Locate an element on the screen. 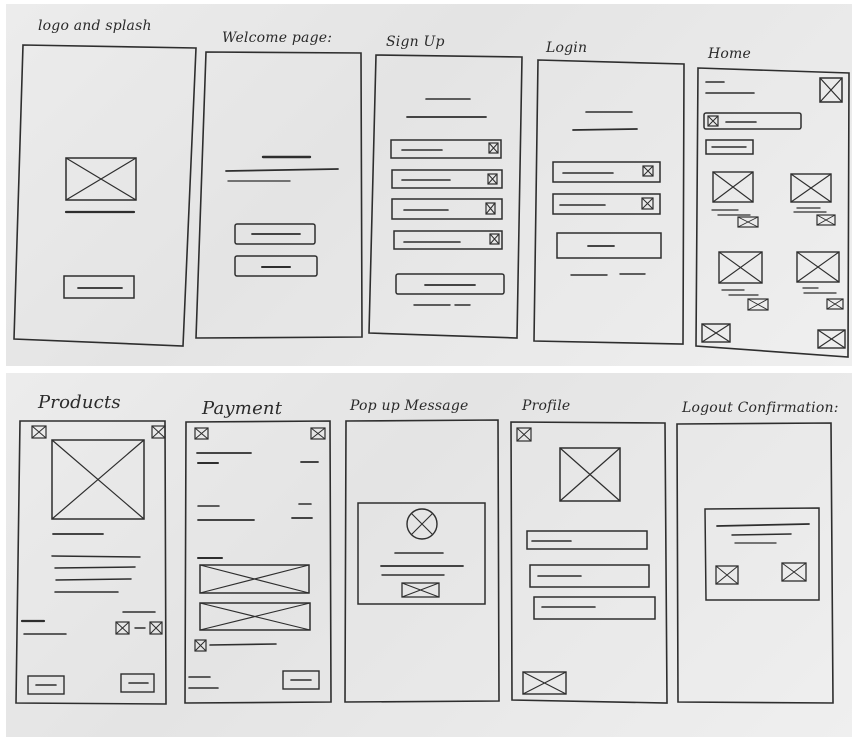 Image resolution: width=858 pixels, height=747 pixels. frame-login is located at coordinates (609, 202).